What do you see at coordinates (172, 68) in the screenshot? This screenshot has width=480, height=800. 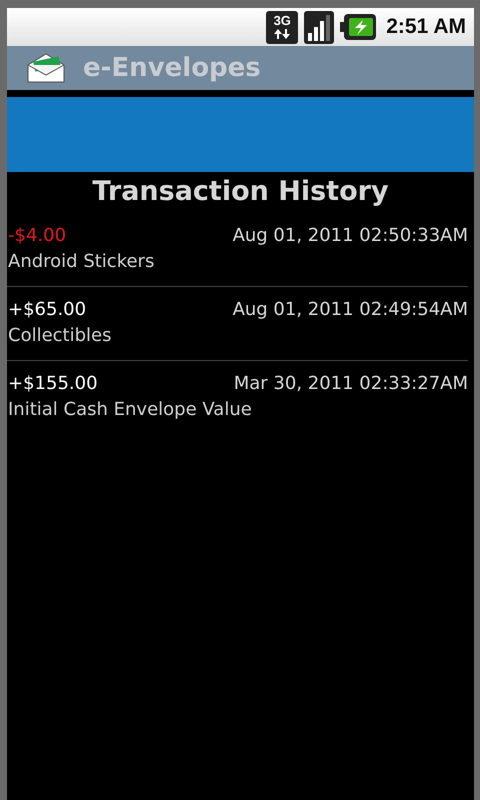 I see `app-title: e-Envelopes` at bounding box center [172, 68].